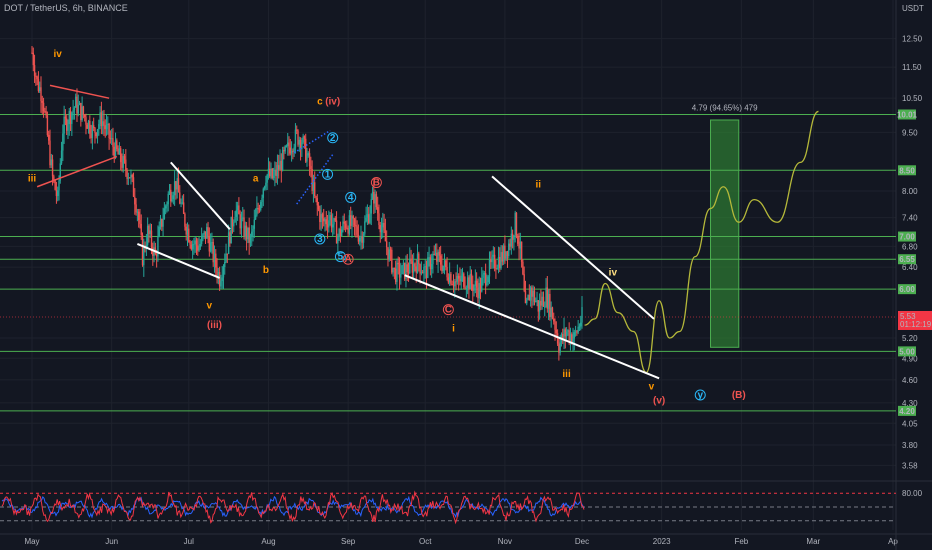 This screenshot has height=550, width=932. Describe the element at coordinates (662, 541) in the screenshot. I see `x-tick-label: 2023` at that location.